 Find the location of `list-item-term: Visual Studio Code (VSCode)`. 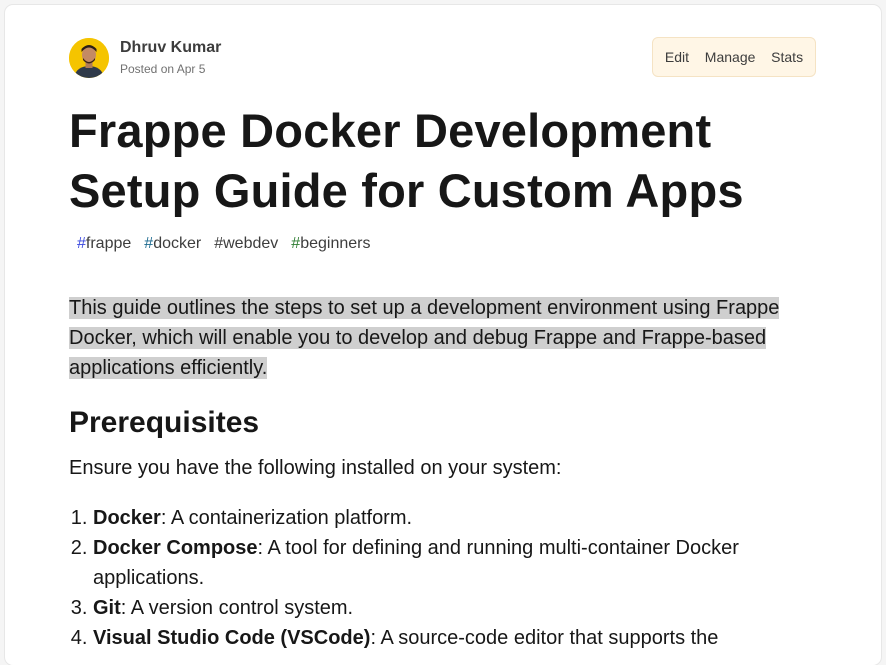

list-item-term: Visual Studio Code (VSCode) is located at coordinates (232, 638).